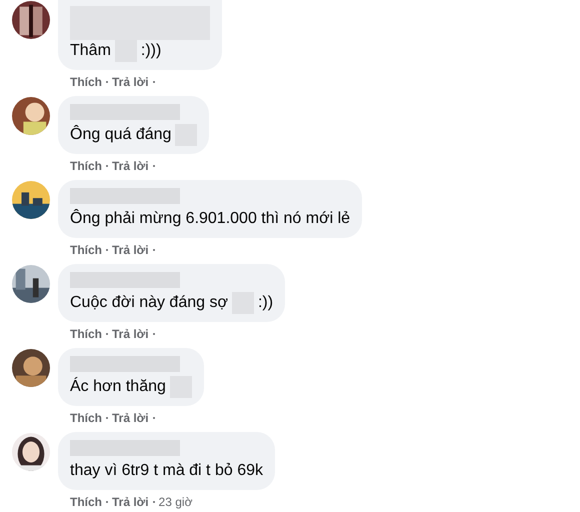  I want to click on comment-text: Ông quá đáng, so click(121, 134).